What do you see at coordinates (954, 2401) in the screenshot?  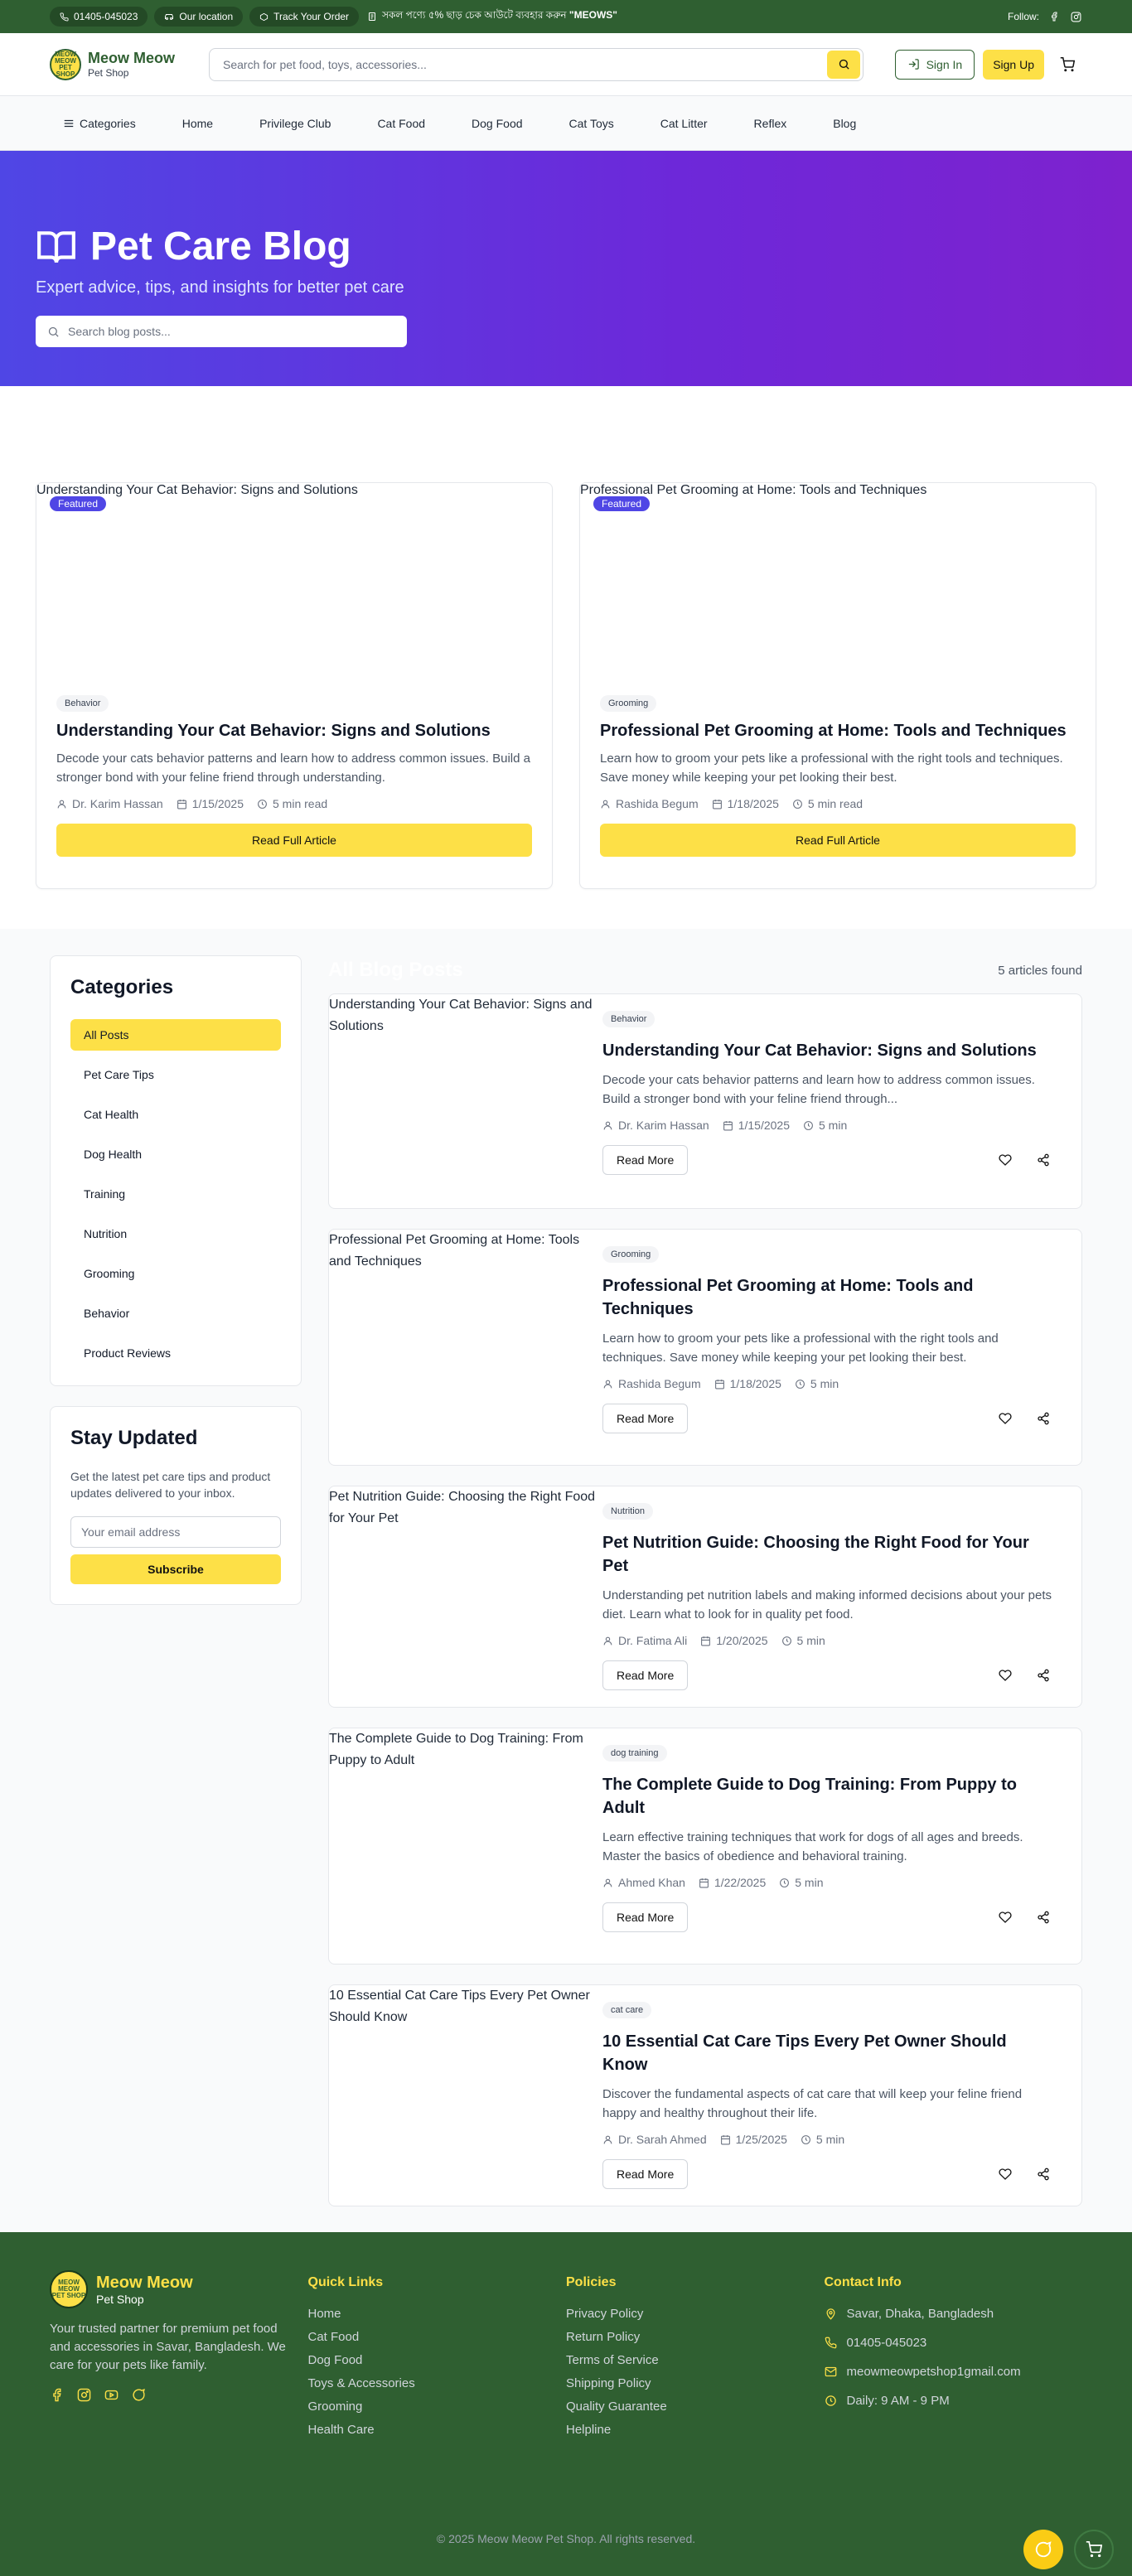 I see `contact-hours: Daily: 9 AM - 9 PM` at bounding box center [954, 2401].